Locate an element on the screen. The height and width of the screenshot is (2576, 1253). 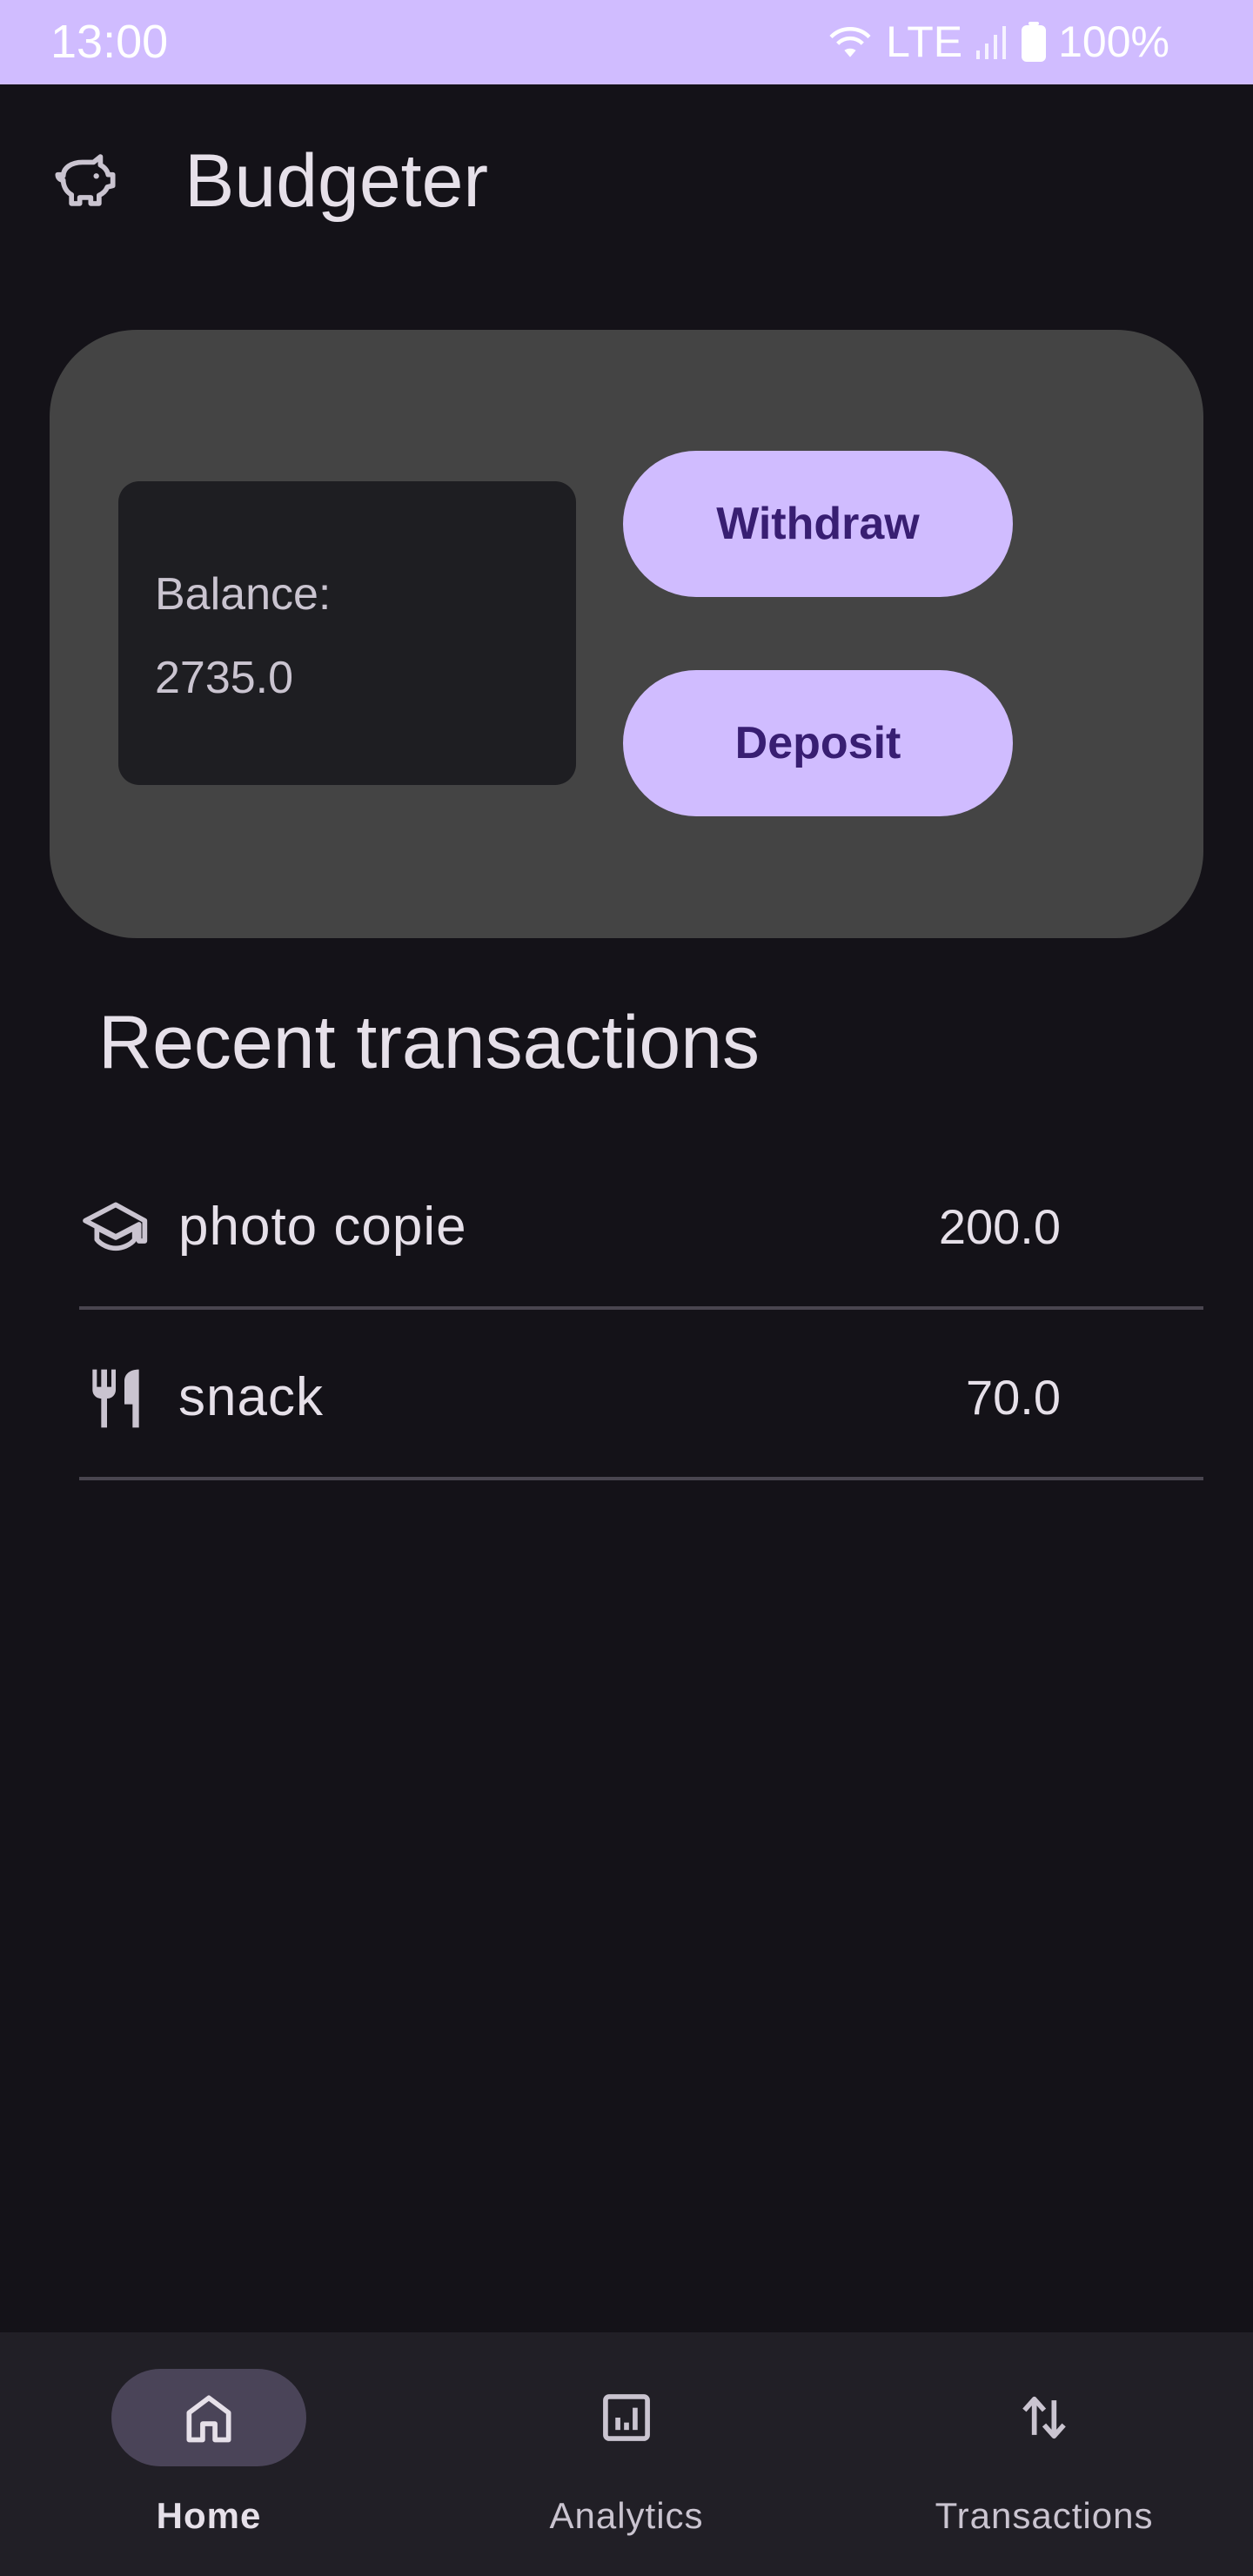
analytics-icon is located at coordinates (626, 2417).